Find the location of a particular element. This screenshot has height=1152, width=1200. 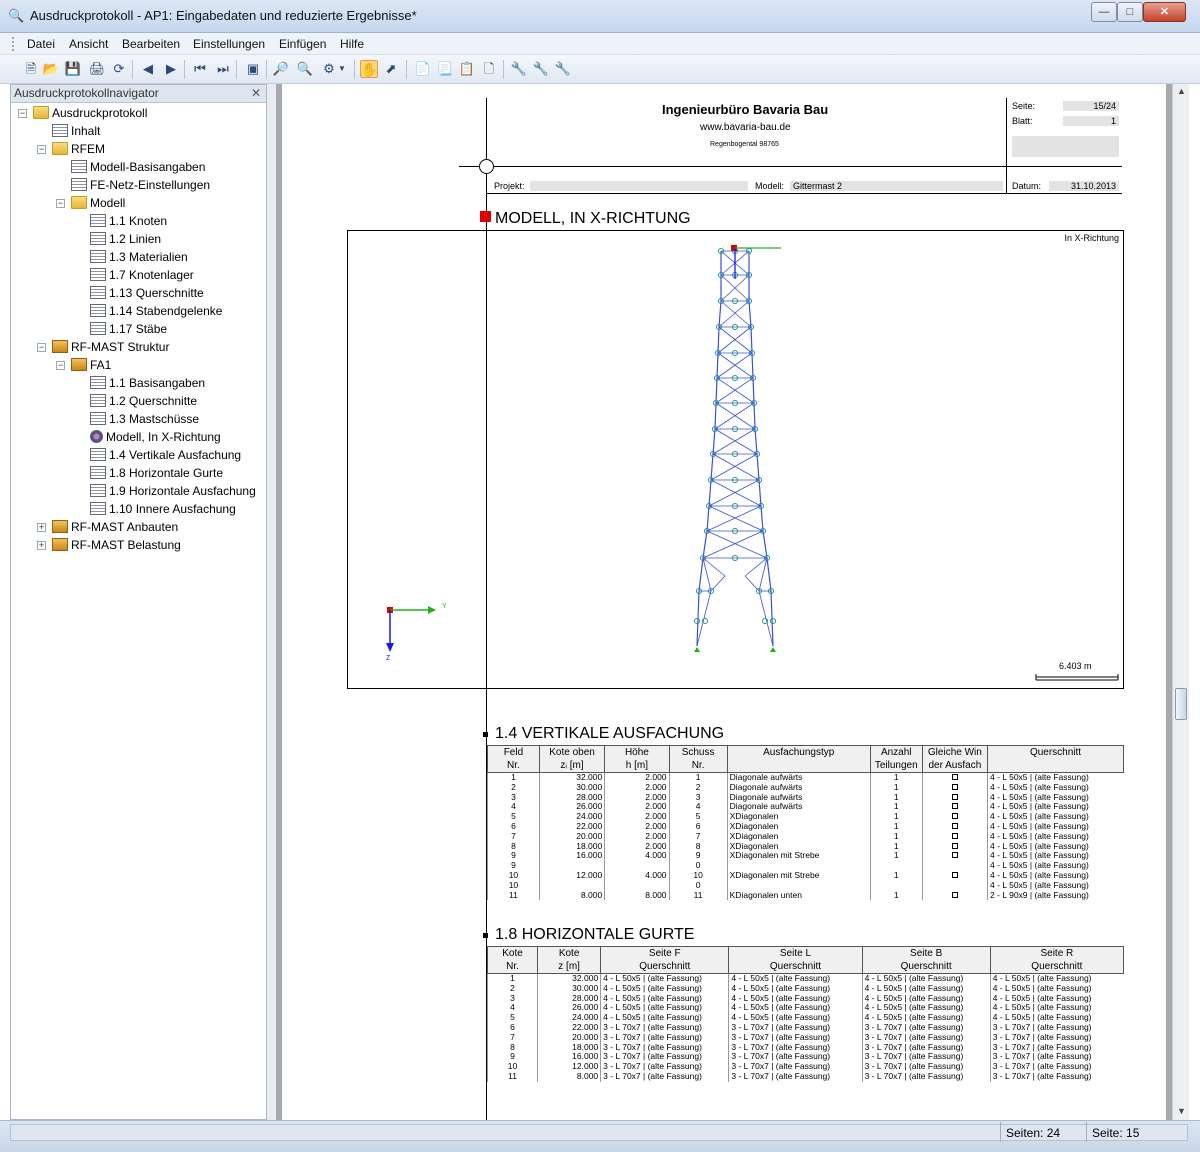

tree-item: 1.2 Linien is located at coordinates (125, 239).